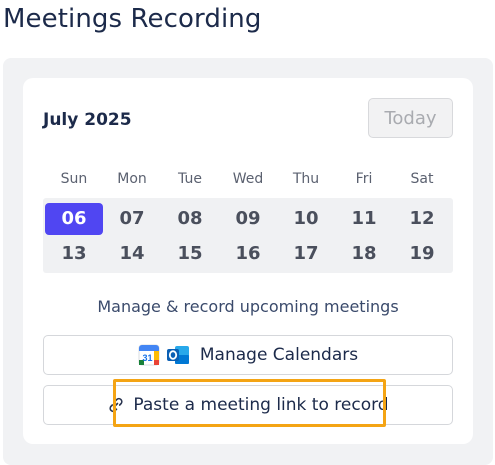  What do you see at coordinates (248, 306) in the screenshot?
I see `manage-meetings-text: Manage & record upcoming meetings` at bounding box center [248, 306].